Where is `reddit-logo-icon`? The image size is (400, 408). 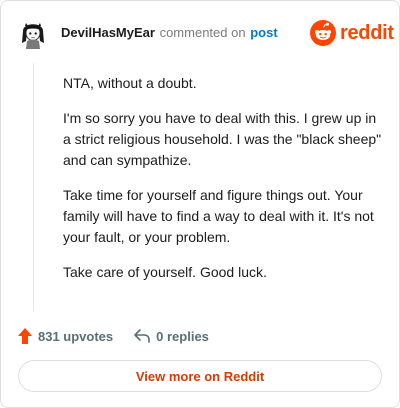
reddit-logo-icon is located at coordinates (323, 33).